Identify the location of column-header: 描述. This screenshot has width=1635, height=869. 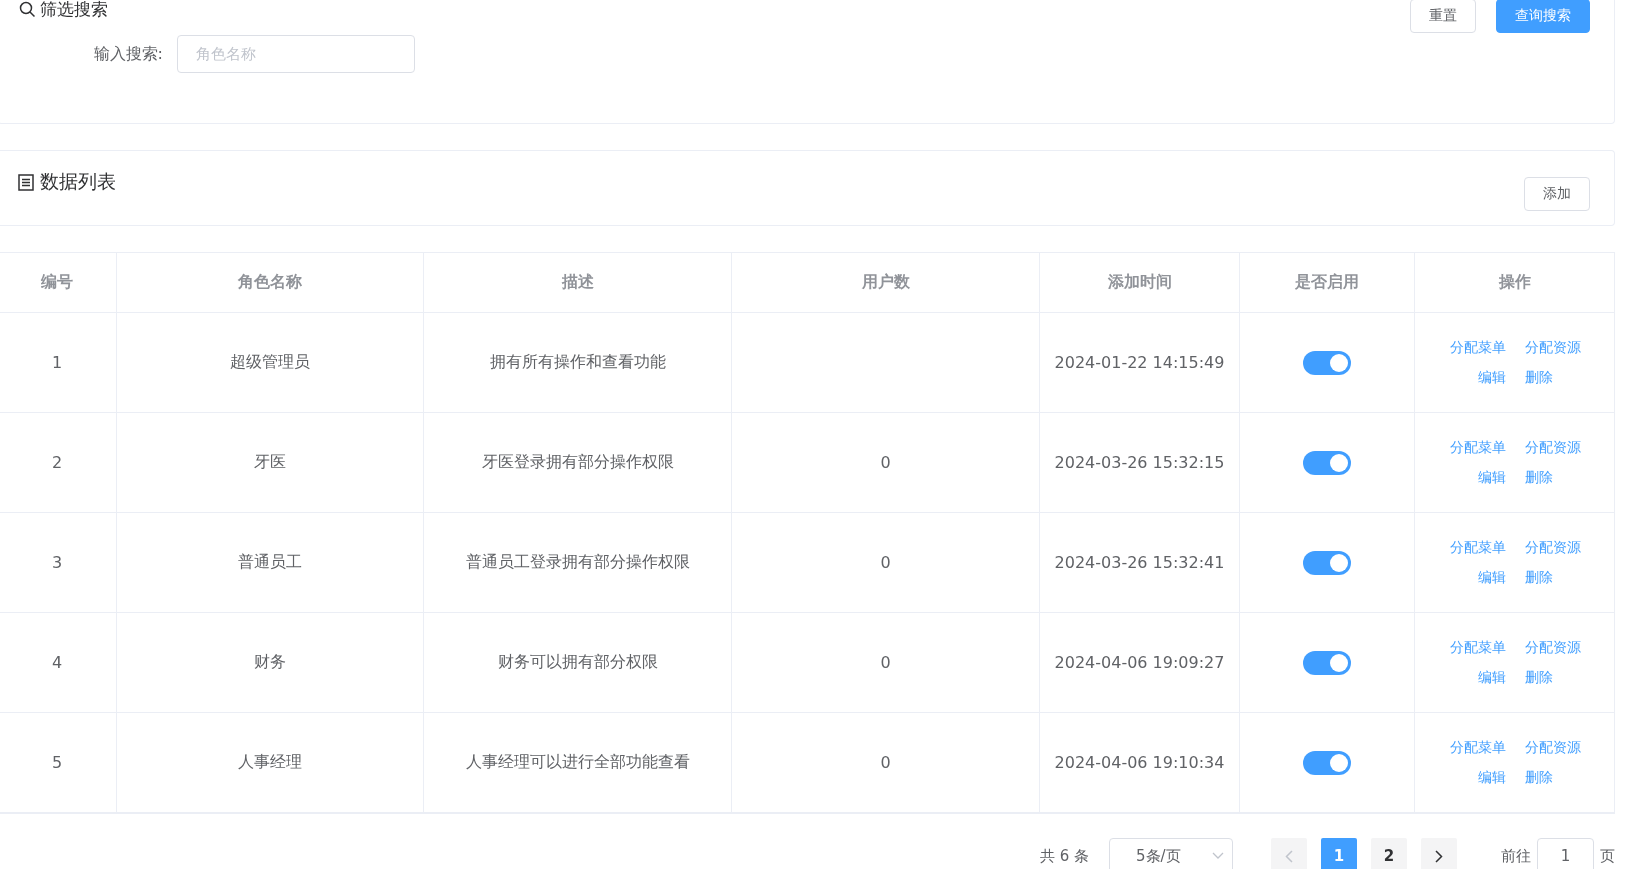
(578, 282).